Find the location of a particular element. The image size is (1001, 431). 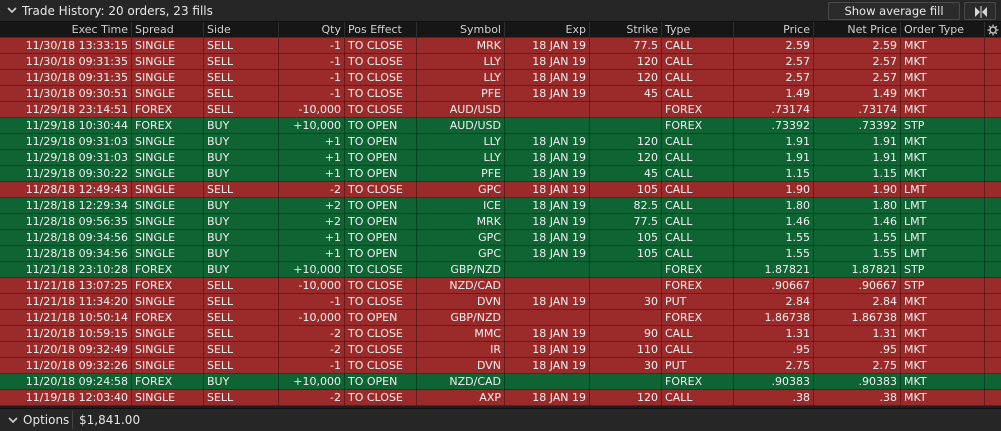

cell-price: .38 is located at coordinates (774, 398).